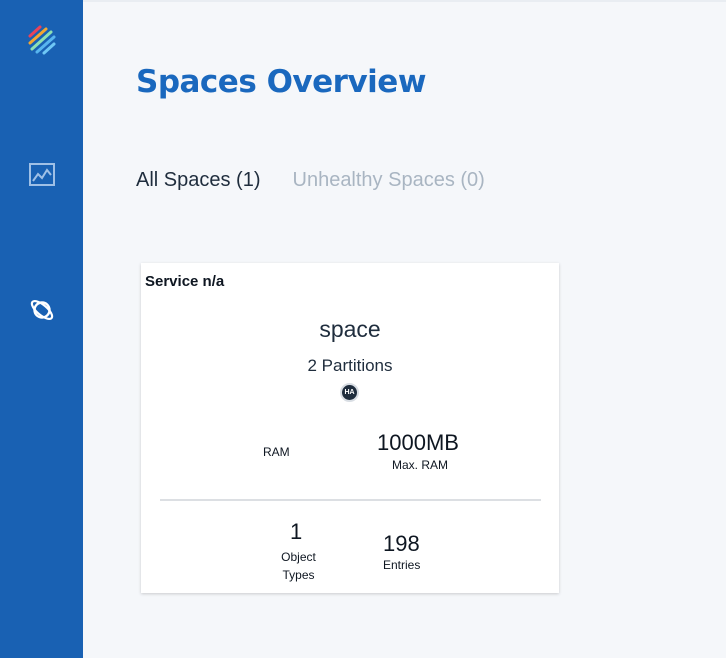 The width and height of the screenshot is (726, 658). What do you see at coordinates (276, 452) in the screenshot?
I see `ram-label: RAM` at bounding box center [276, 452].